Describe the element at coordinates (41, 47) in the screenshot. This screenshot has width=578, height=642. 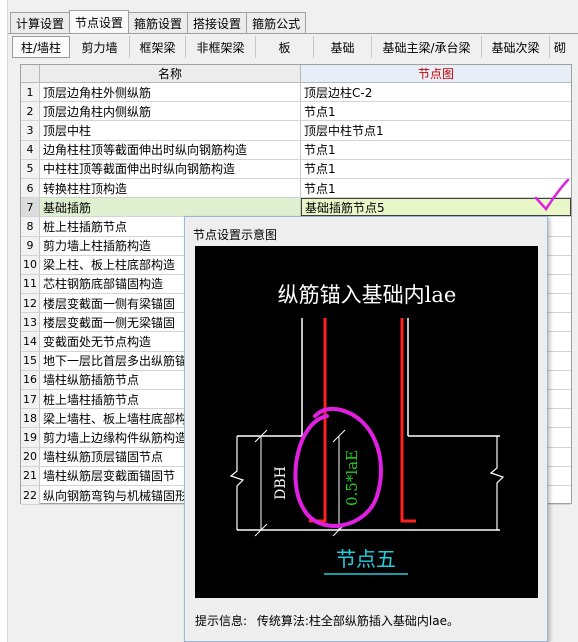
I see `subtab-column-wallcolumn: 柱/墙柱` at that location.